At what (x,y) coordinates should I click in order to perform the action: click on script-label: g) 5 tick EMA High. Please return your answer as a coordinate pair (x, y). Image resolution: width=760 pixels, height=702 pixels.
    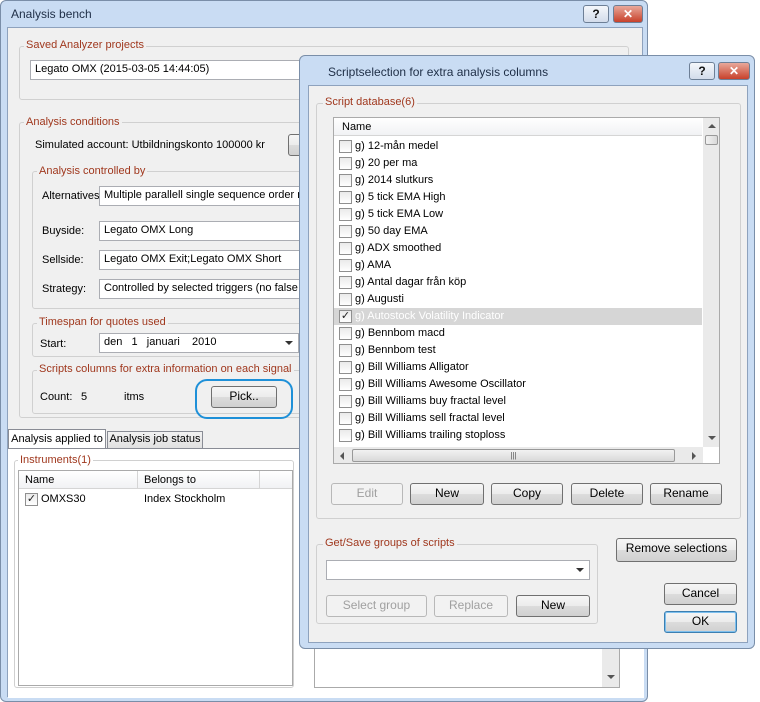
    Looking at the image, I should click on (400, 197).